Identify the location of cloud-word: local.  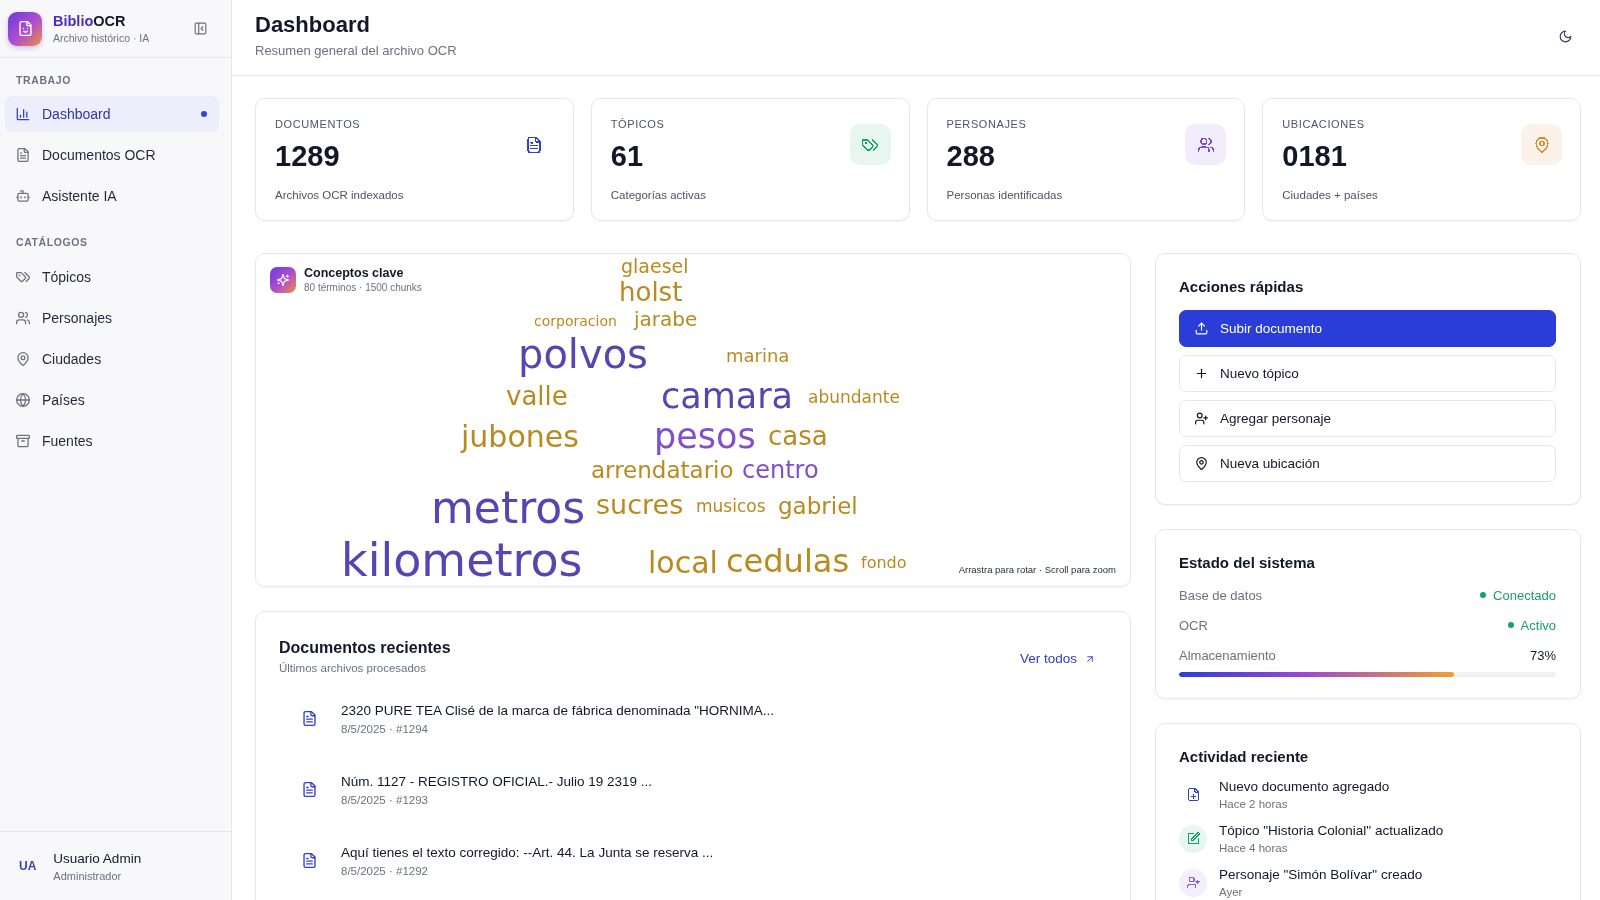
(683, 562).